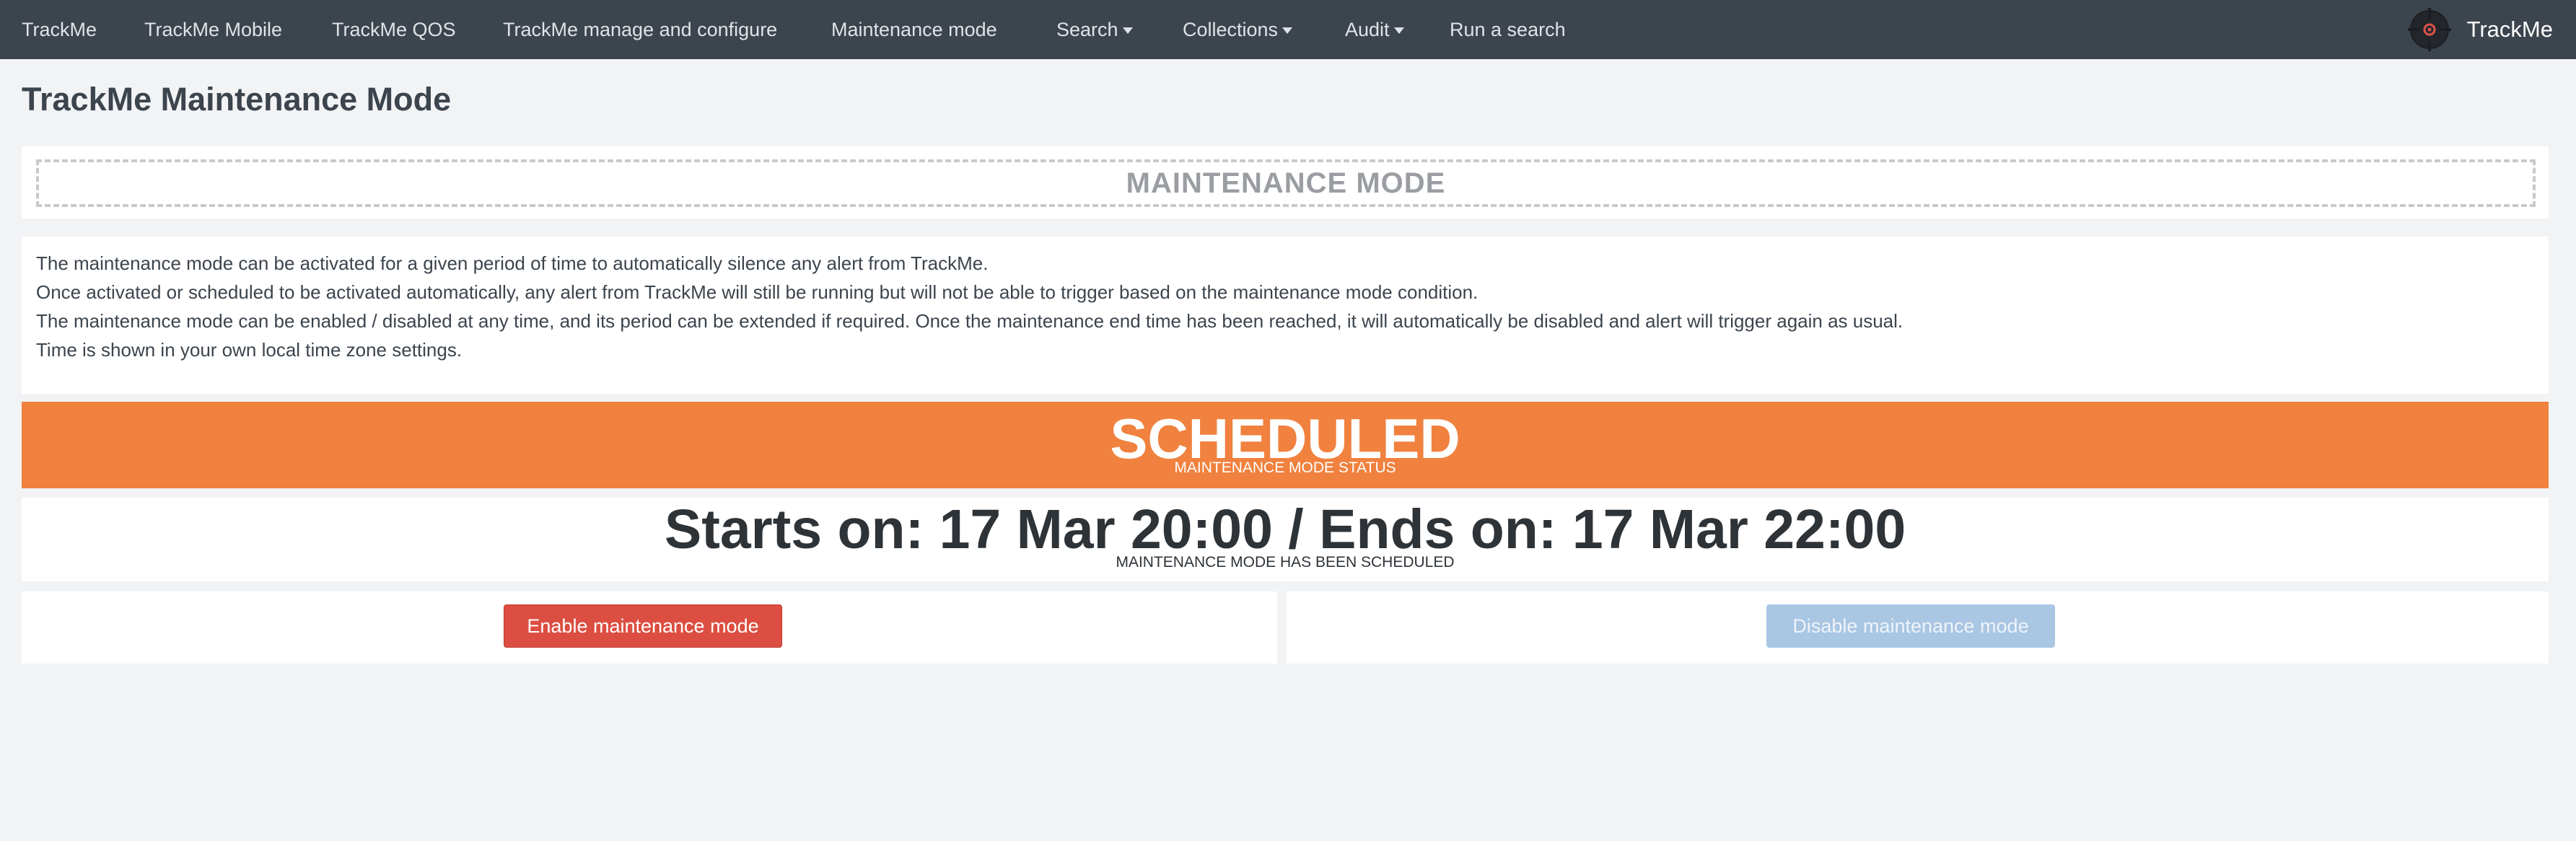 This screenshot has height=841, width=2576. Describe the element at coordinates (1367, 29) in the screenshot. I see `nav-item-label: Audit` at that location.